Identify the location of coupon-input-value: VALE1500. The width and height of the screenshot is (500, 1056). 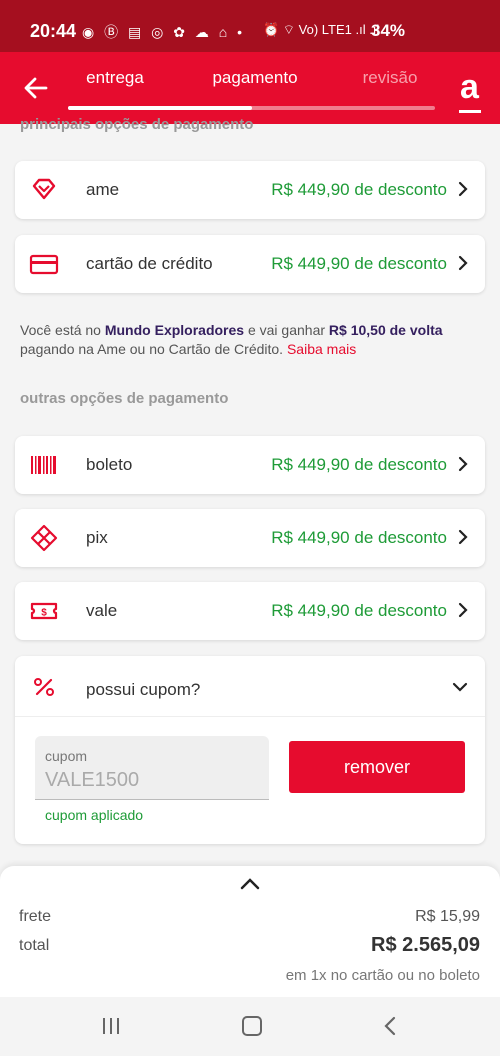
(92, 780).